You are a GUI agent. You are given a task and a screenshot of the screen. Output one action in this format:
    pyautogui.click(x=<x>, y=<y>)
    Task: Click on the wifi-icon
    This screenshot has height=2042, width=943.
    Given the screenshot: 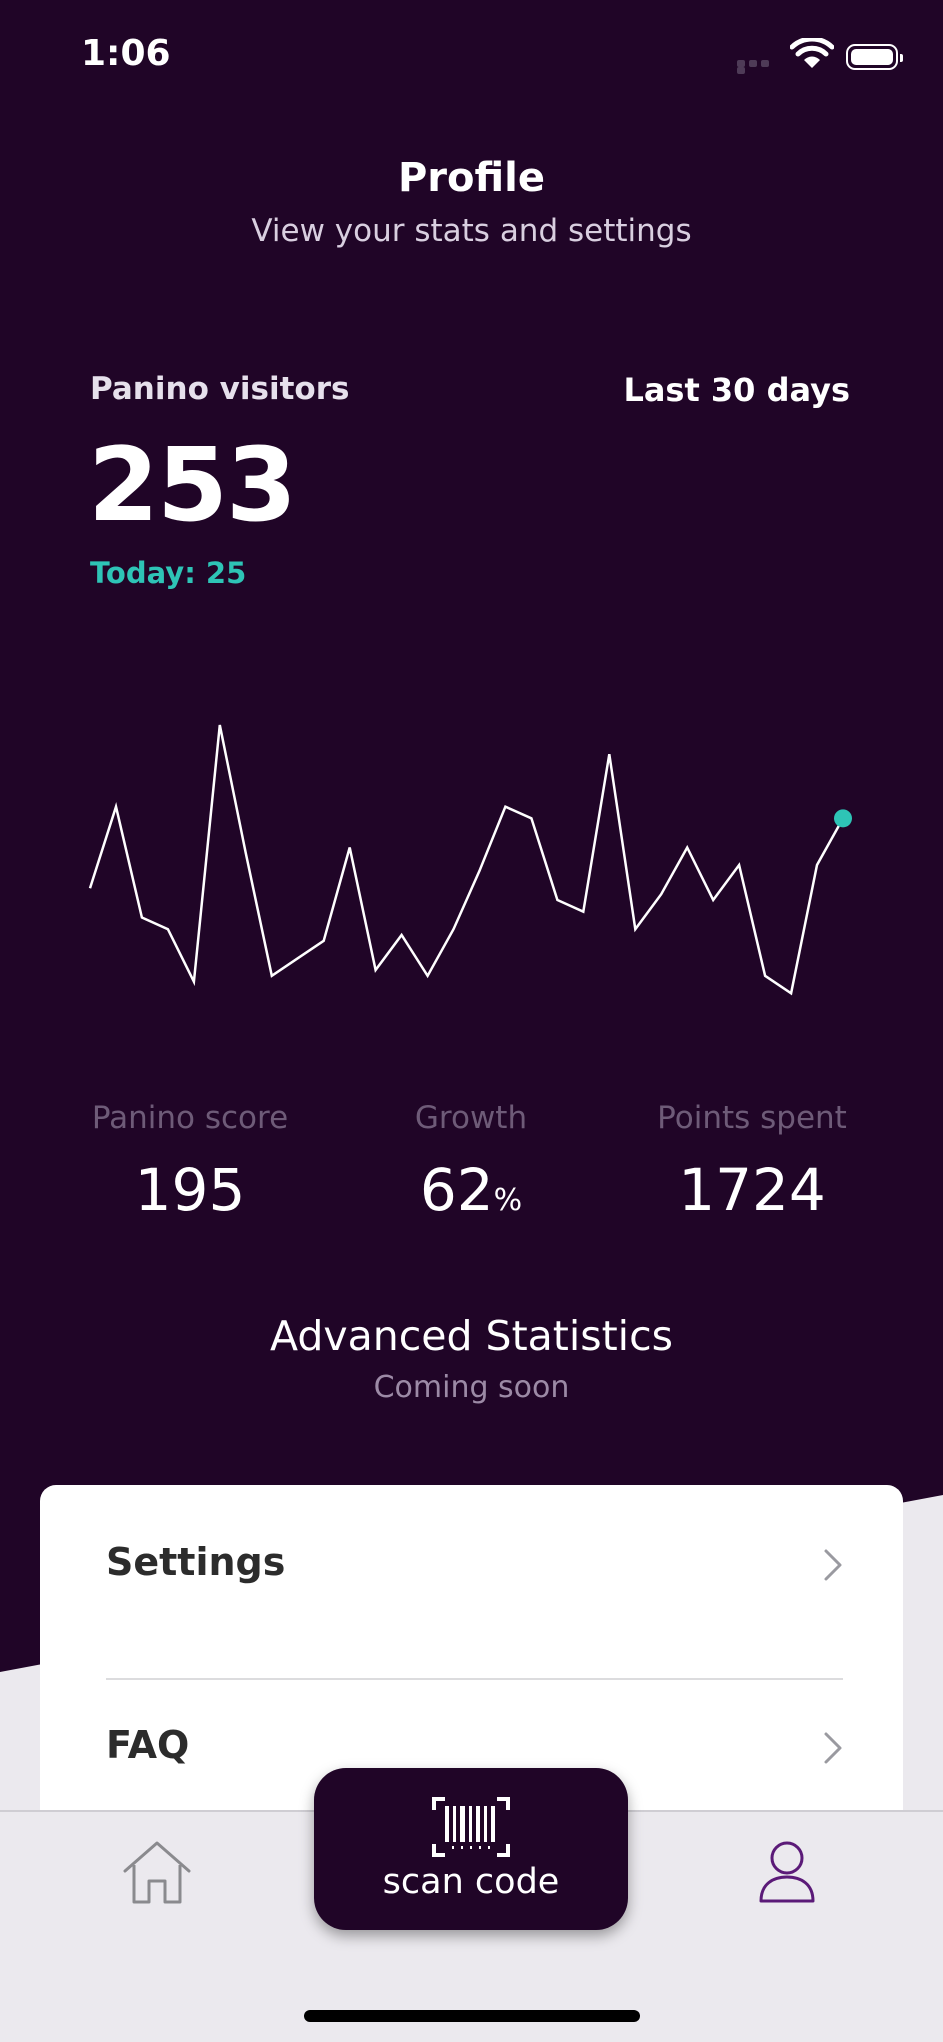 What is the action you would take?
    pyautogui.click(x=812, y=53)
    